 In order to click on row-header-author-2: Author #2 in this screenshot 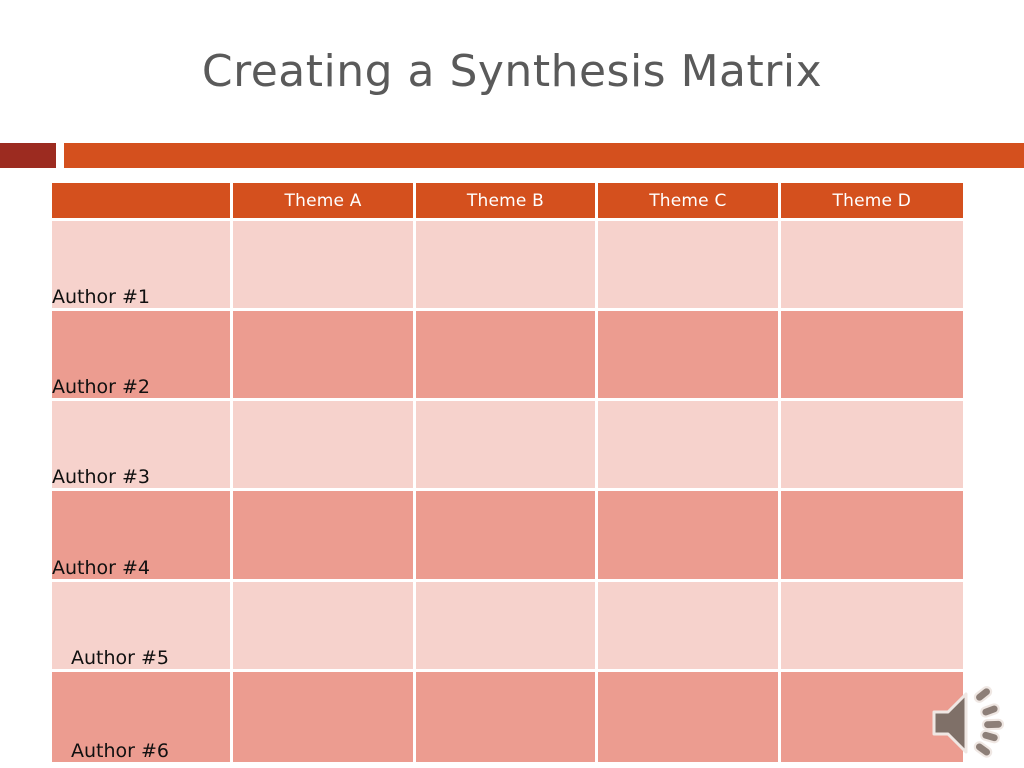, I will do `click(143, 356)`.